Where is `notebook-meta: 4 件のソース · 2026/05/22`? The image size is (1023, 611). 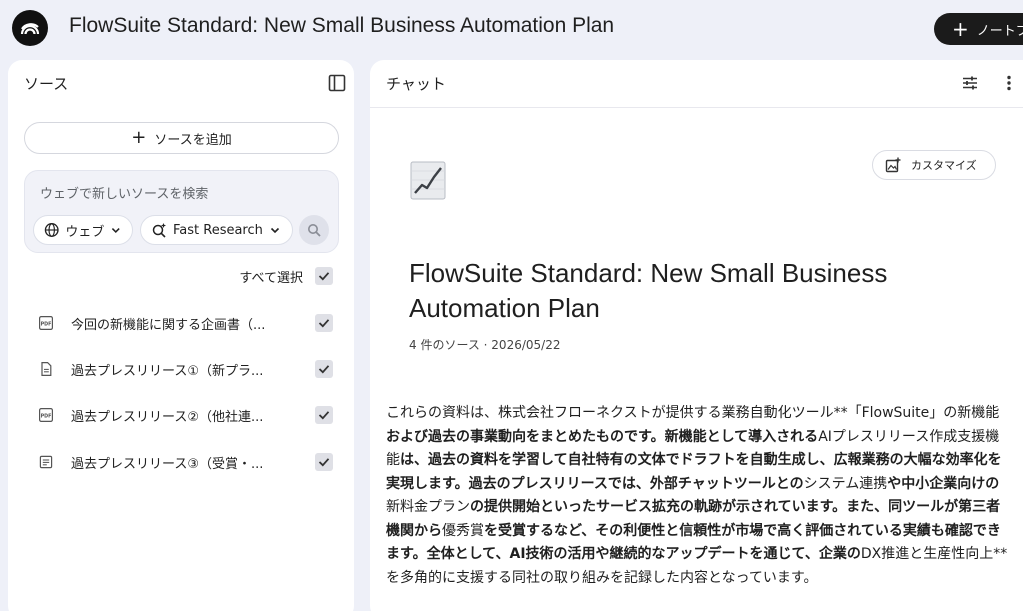 notebook-meta: 4 件のソース · 2026/05/22 is located at coordinates (485, 345).